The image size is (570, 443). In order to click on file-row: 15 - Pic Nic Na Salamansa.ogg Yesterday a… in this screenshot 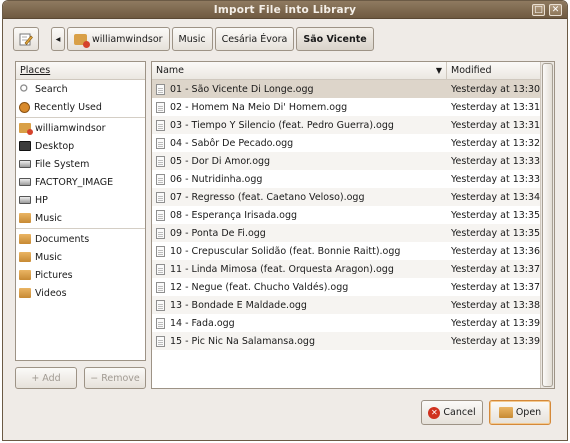, I will do `click(353, 341)`.